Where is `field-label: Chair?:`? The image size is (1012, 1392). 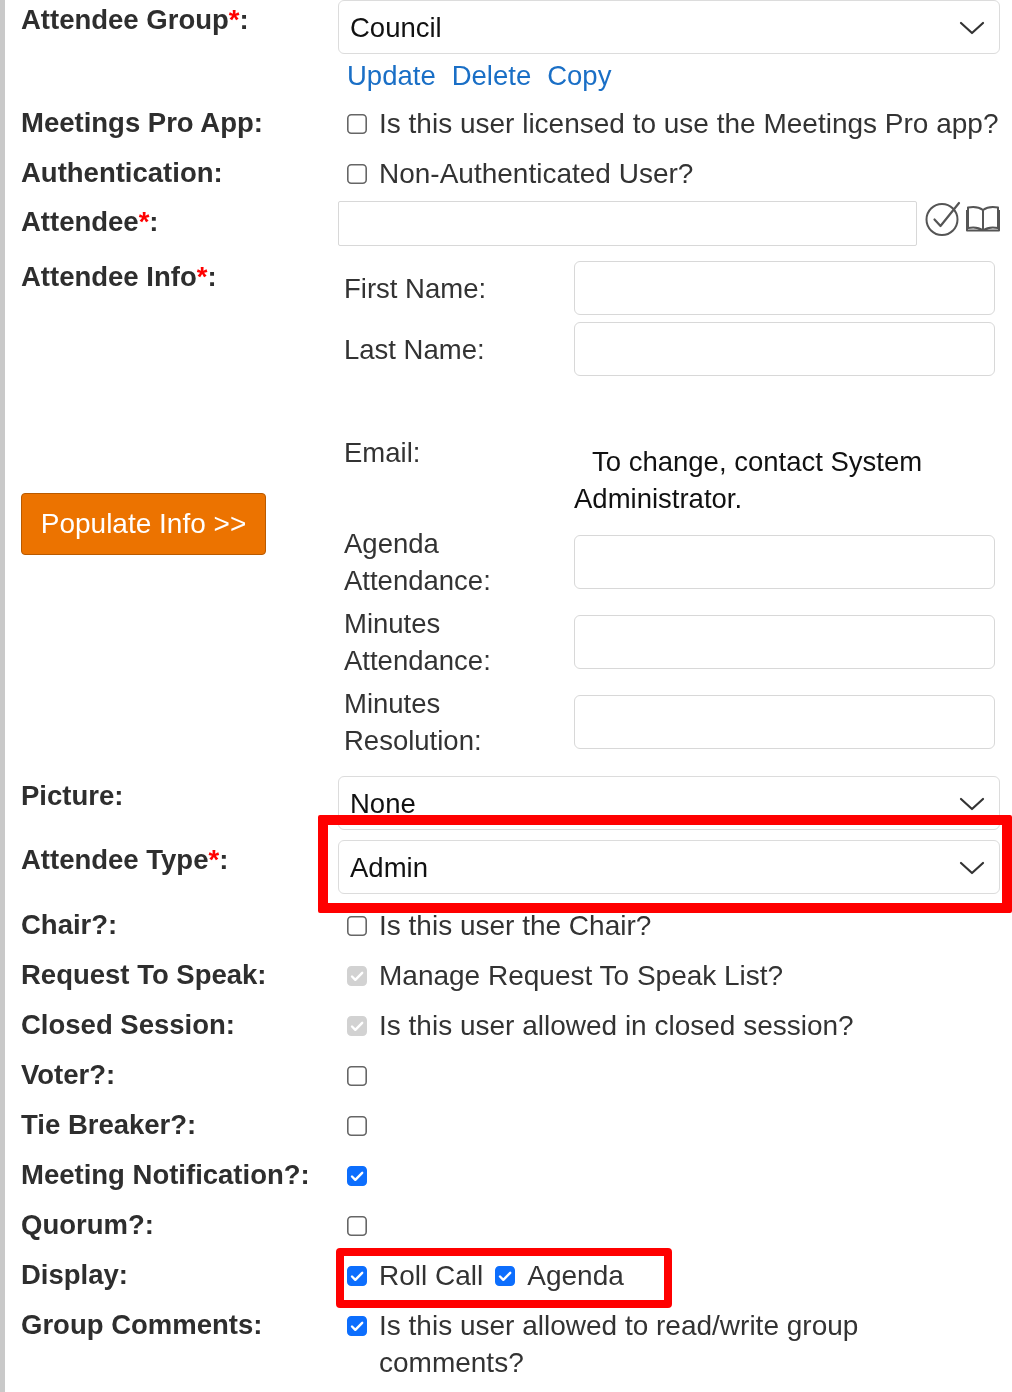 field-label: Chair?: is located at coordinates (69, 925).